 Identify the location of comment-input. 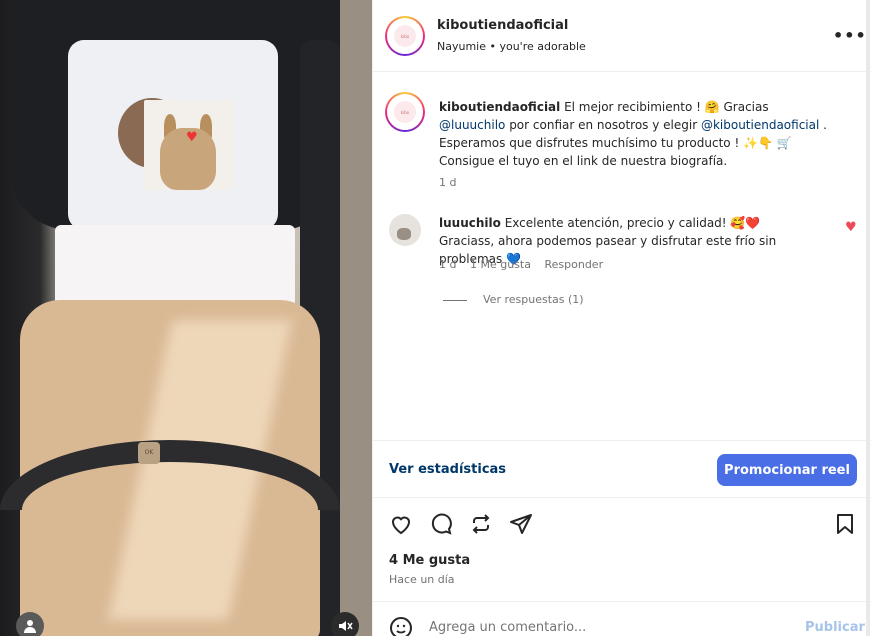
(599, 627).